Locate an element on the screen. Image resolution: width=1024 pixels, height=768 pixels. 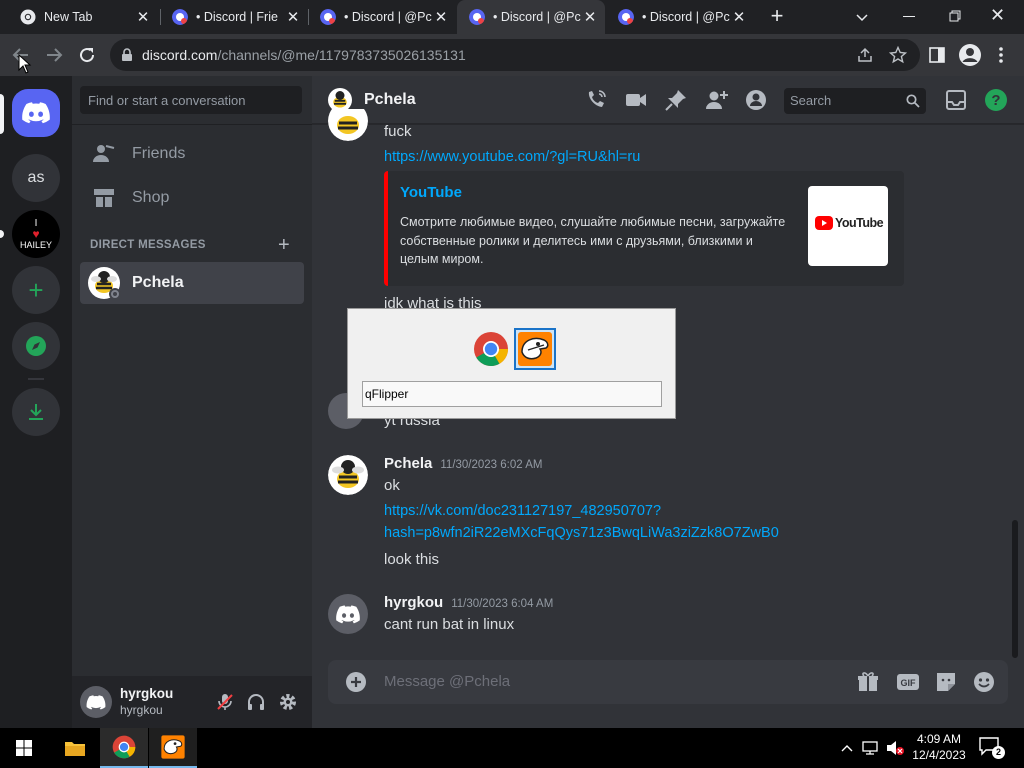
tab-search-chevron-icon is located at coordinates (862, 17).